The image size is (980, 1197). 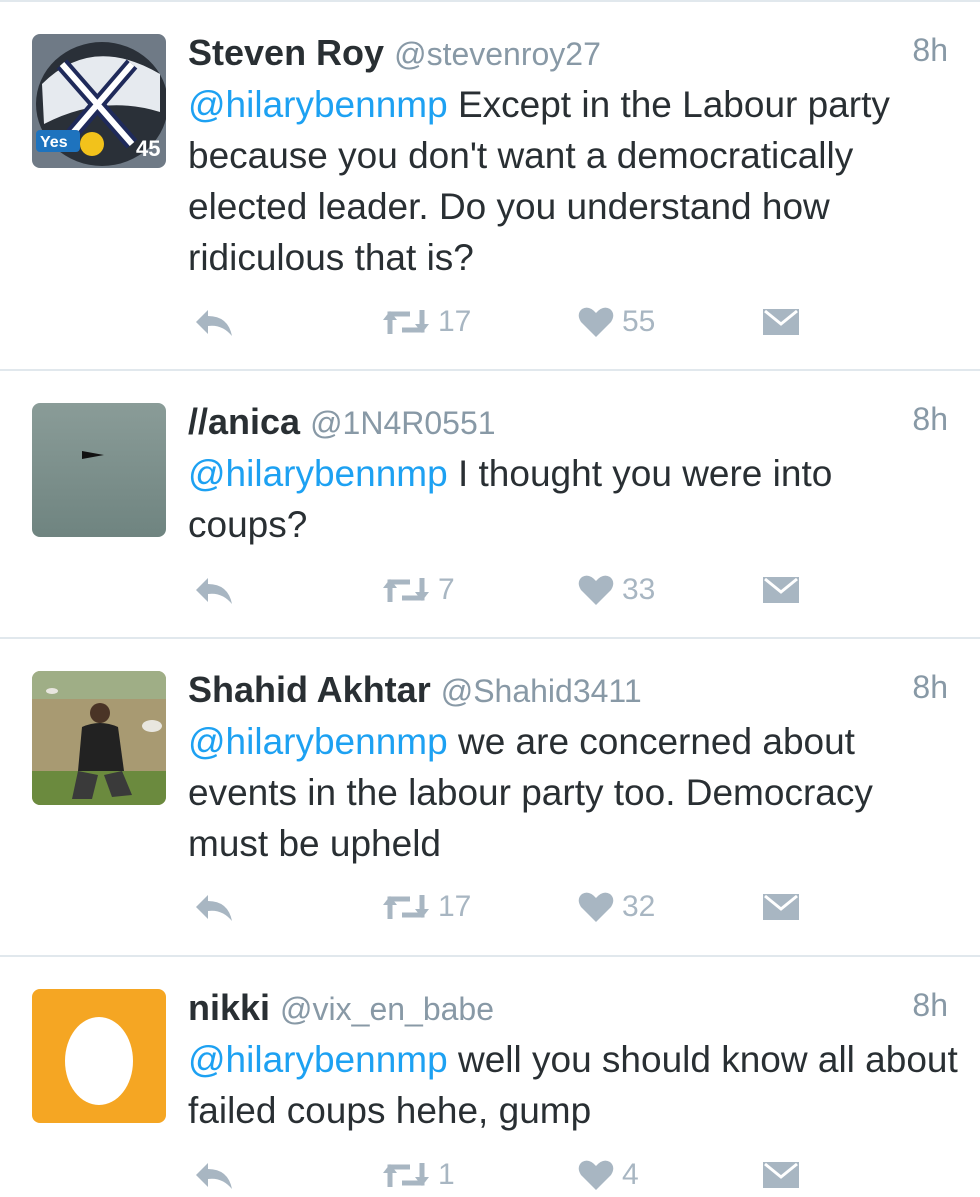 What do you see at coordinates (446, 1174) in the screenshot?
I see `retweet-count: 1` at bounding box center [446, 1174].